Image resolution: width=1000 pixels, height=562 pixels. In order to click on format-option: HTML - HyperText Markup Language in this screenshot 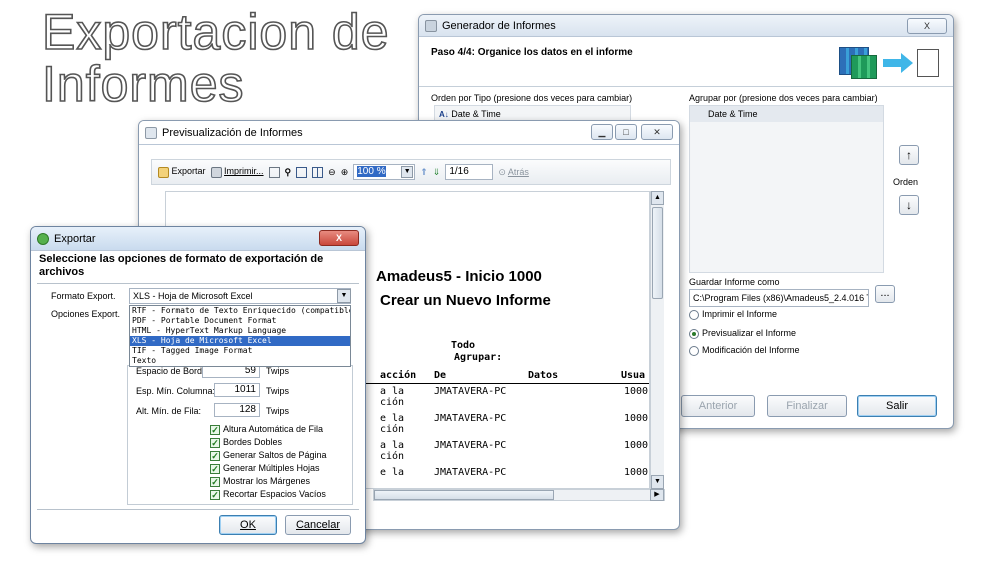, I will do `click(240, 331)`.